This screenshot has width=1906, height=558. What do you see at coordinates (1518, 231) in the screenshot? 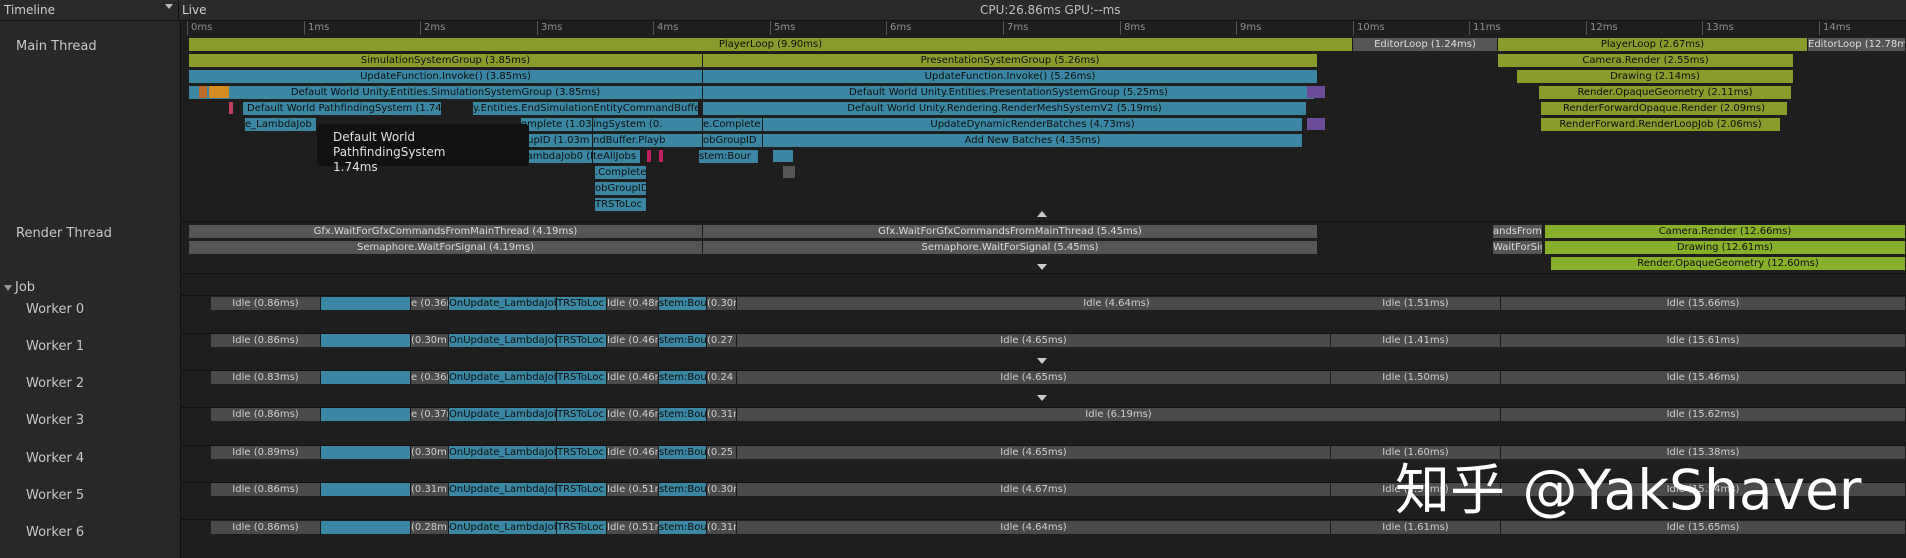
I see `sample-gfx-wait: andsFrom` at bounding box center [1518, 231].